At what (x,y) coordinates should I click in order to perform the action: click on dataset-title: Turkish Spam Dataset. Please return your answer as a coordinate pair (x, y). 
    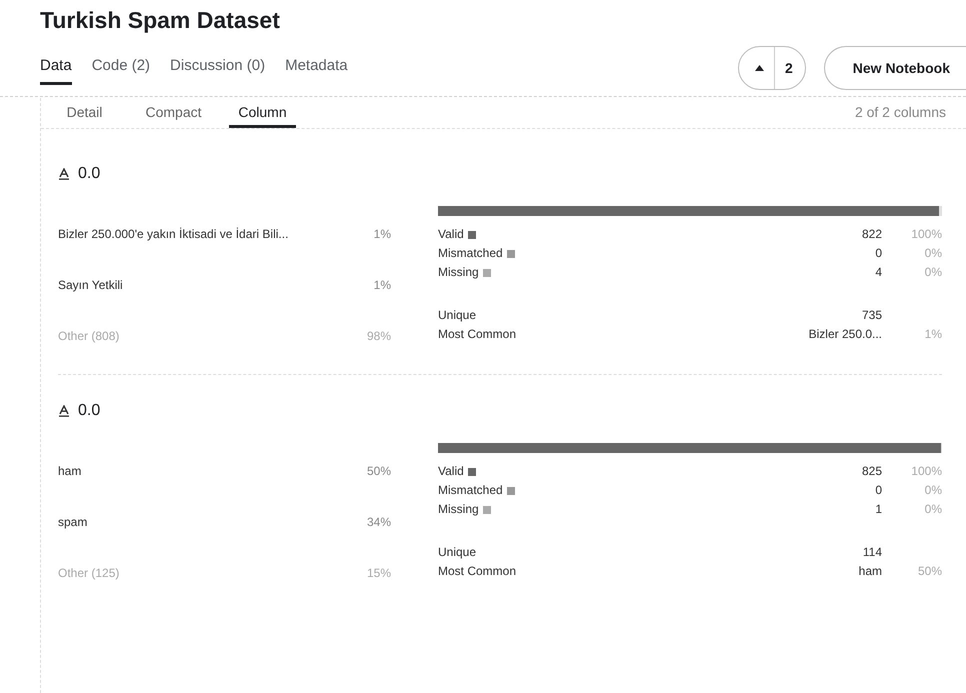
    Looking at the image, I should click on (160, 20).